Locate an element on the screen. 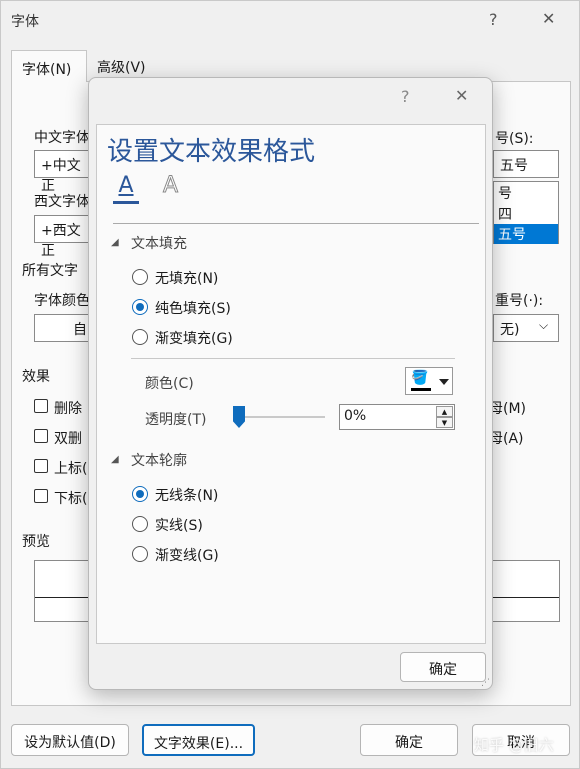 The width and height of the screenshot is (580, 769). font-color-label: 字体颜色 is located at coordinates (62, 301).